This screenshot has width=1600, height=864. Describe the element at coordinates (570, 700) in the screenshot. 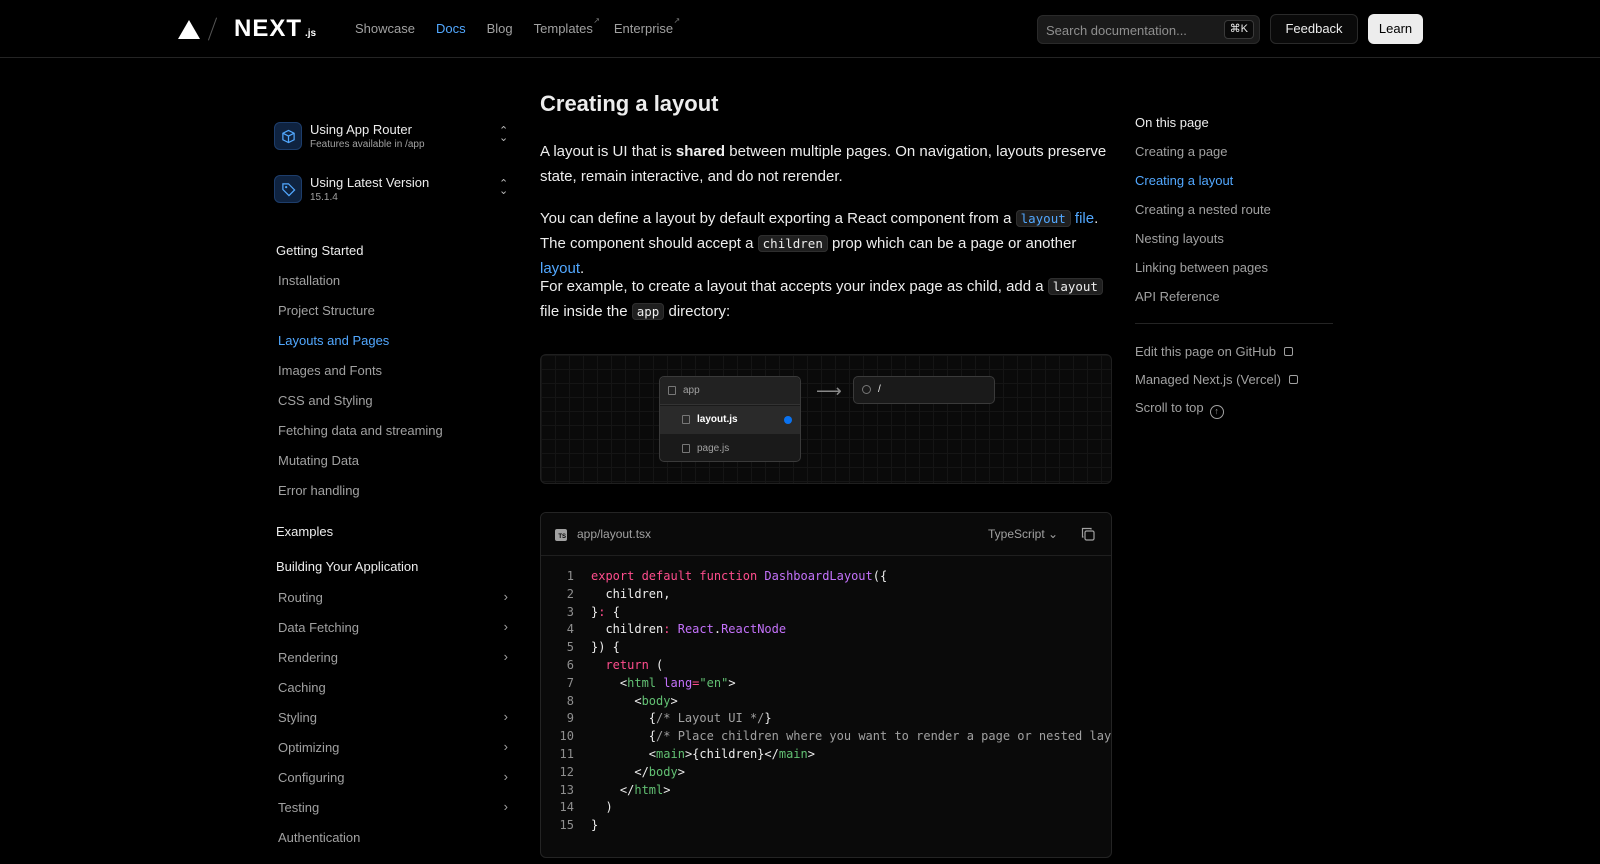

I see `line-number: 8` at that location.